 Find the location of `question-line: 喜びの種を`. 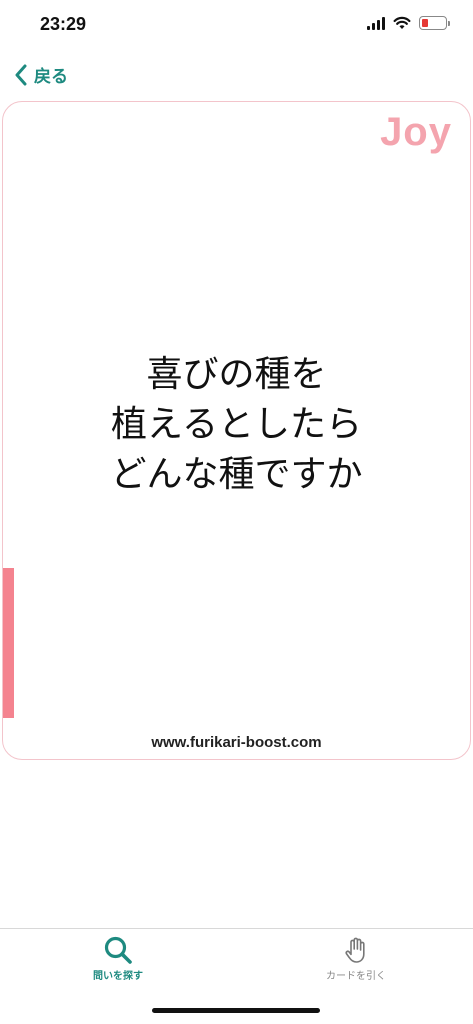

question-line: 喜びの種を is located at coordinates (236, 374).